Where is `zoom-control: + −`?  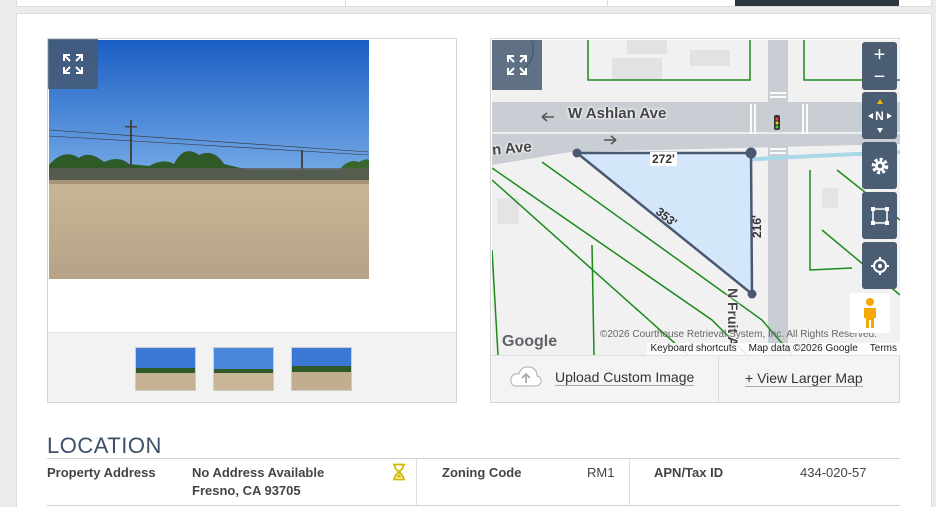 zoom-control: + − is located at coordinates (879, 66).